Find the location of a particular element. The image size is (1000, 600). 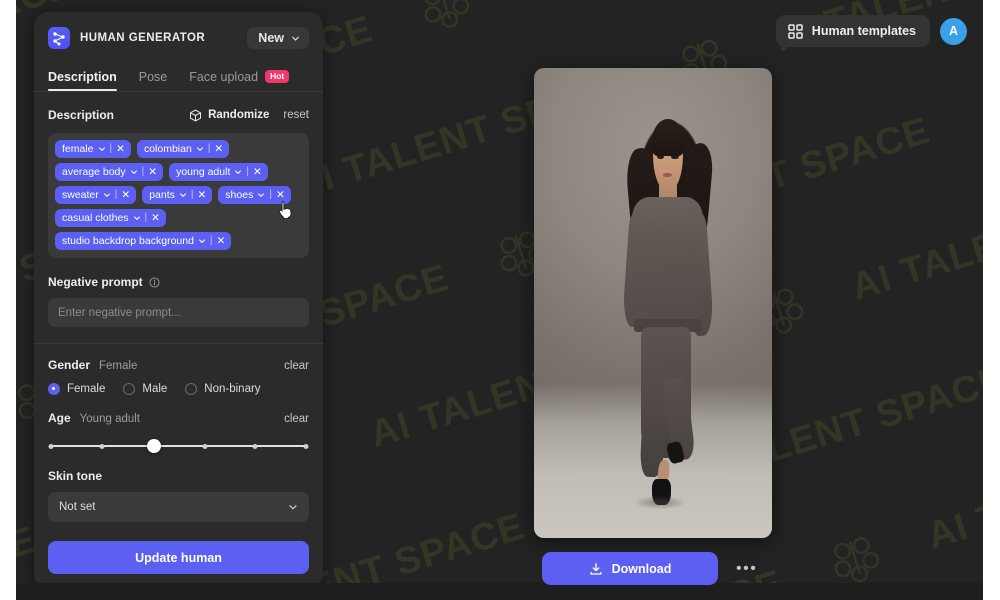

tab-label: Description is located at coordinates (82, 77).